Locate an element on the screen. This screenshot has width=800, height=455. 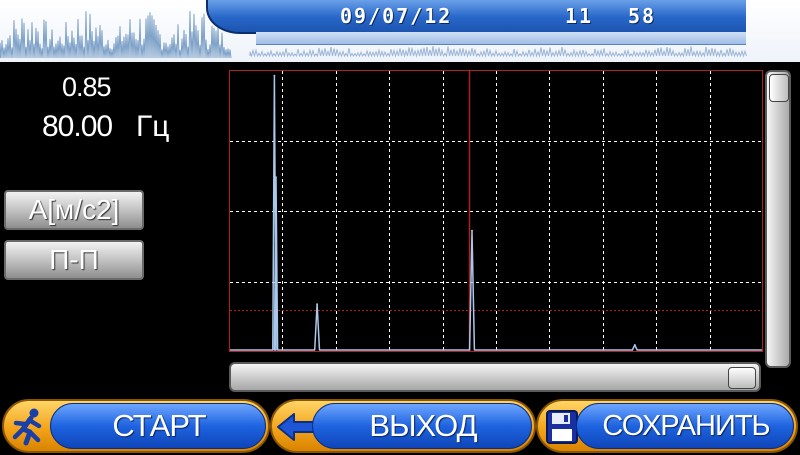
header-strip is located at coordinates (501, 38).